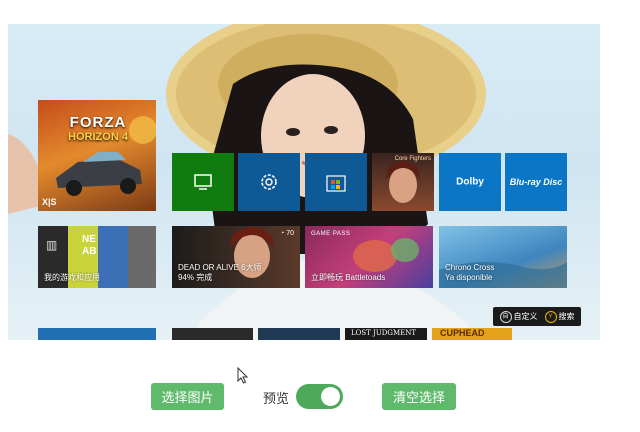  Describe the element at coordinates (236, 257) in the screenshot. I see `doa6-tile: ◔ 70 DEAD OR ALIVE 6大师 94% 完成` at that location.